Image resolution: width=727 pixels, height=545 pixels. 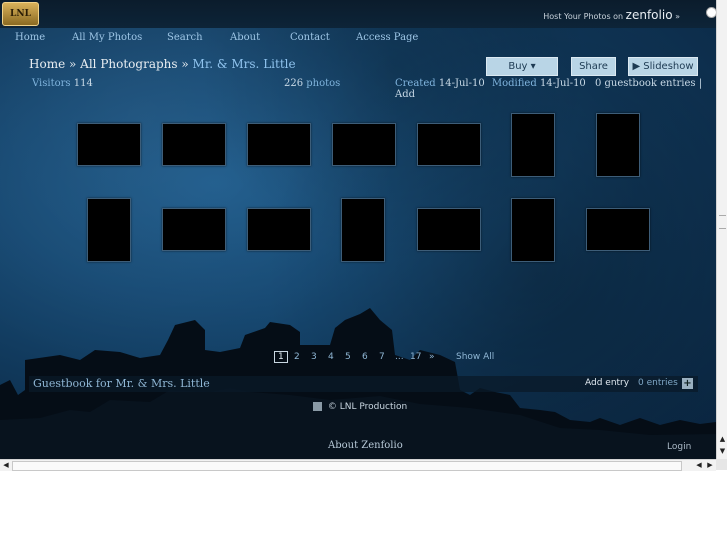 I want to click on share-button: Share, so click(x=593, y=66).